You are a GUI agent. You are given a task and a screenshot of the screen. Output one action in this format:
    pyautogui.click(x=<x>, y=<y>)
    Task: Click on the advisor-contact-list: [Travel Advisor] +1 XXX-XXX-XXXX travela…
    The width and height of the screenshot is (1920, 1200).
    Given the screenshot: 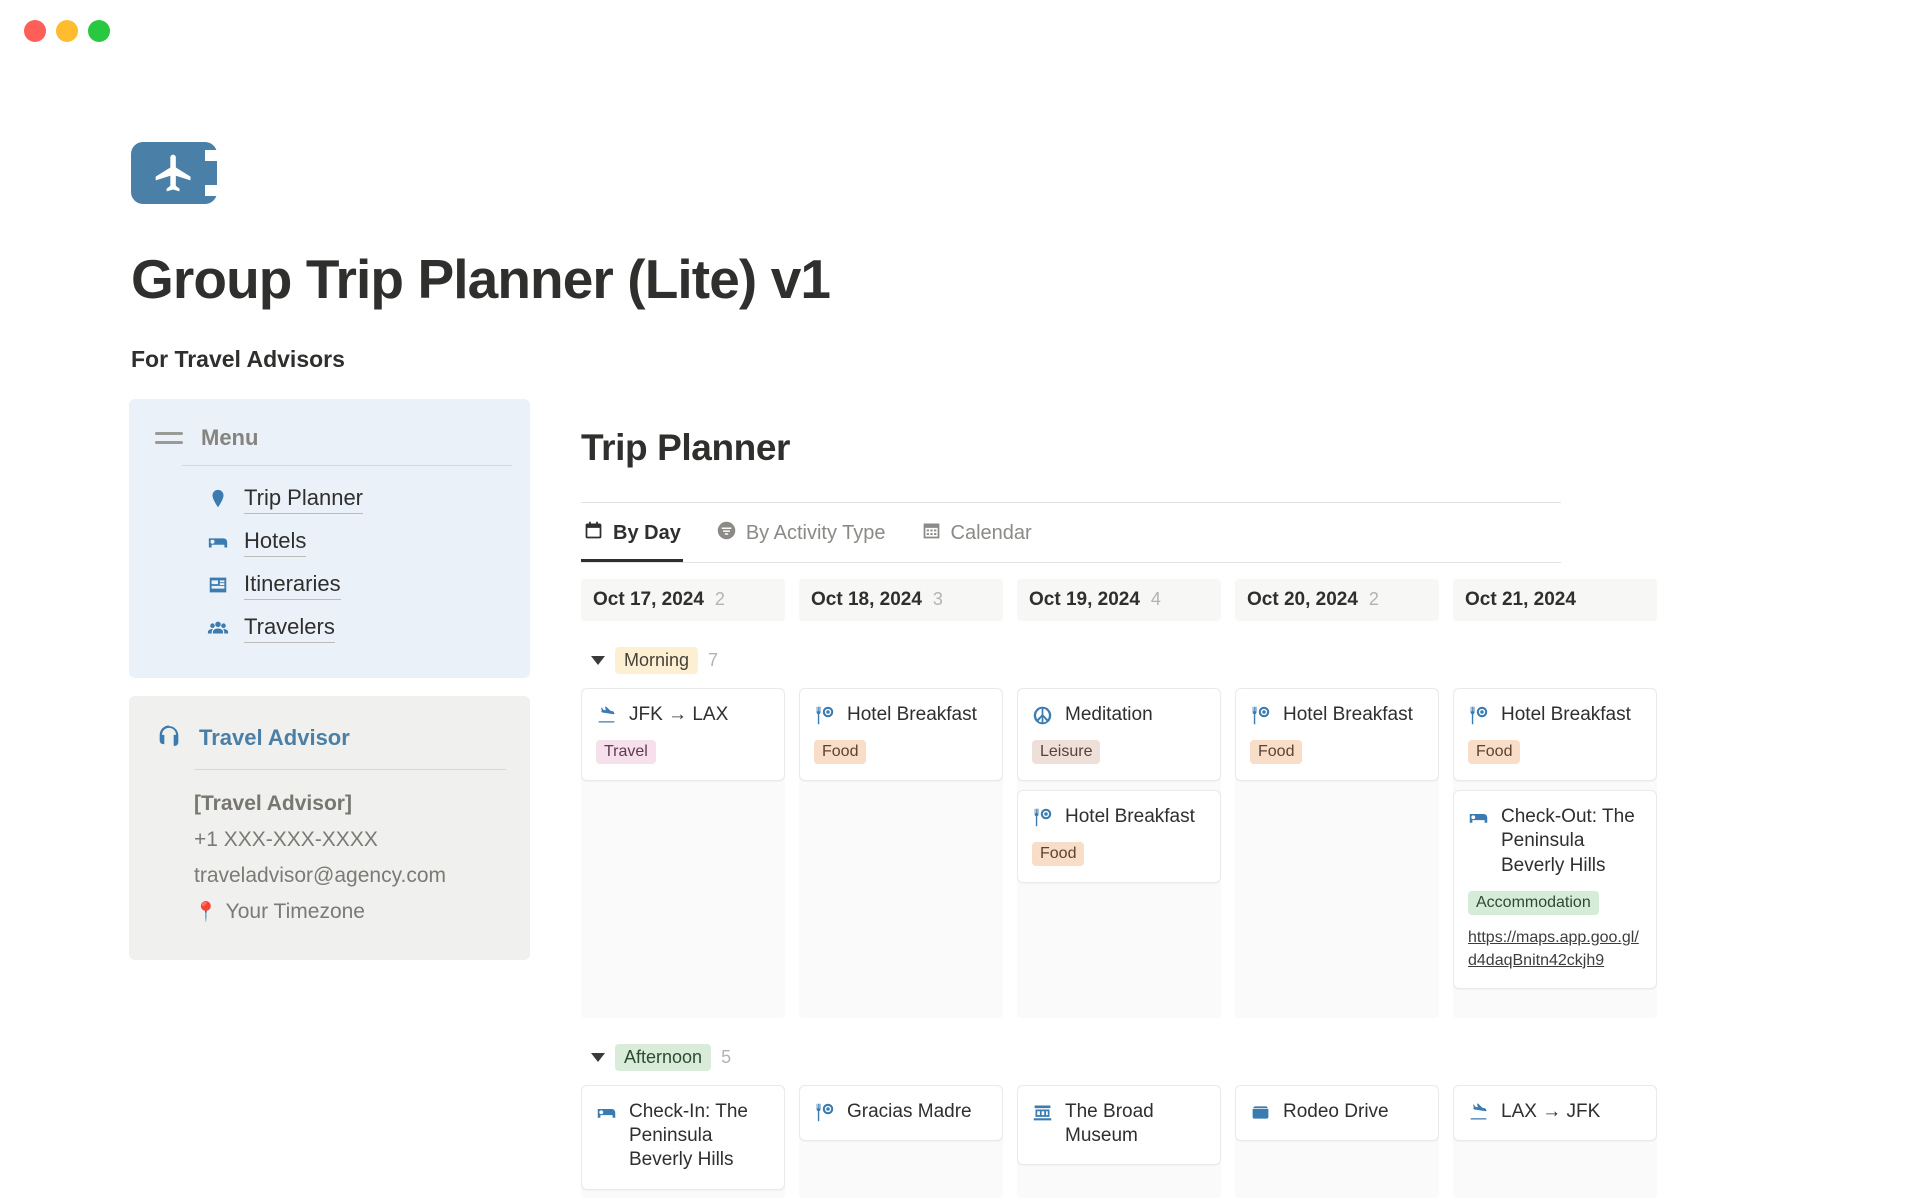 What is the action you would take?
    pyautogui.click(x=329, y=858)
    